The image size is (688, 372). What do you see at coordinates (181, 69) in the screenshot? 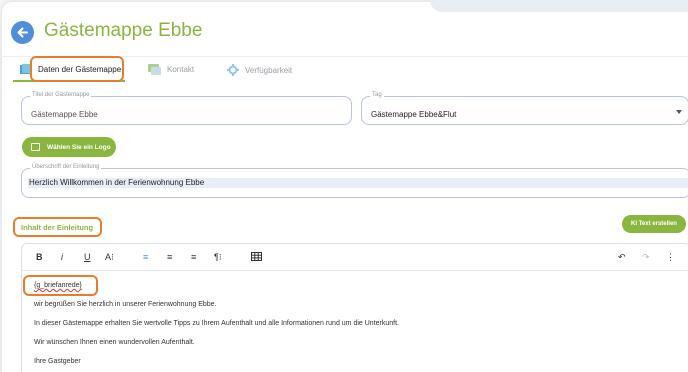
I see `tab-kontakt-label: Kontakt` at bounding box center [181, 69].